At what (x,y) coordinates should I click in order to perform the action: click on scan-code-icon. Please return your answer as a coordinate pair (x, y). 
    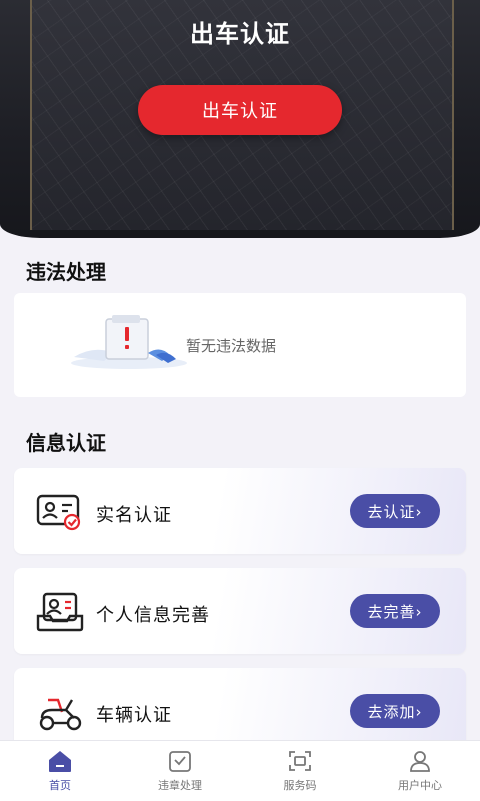
    Looking at the image, I should click on (300, 761).